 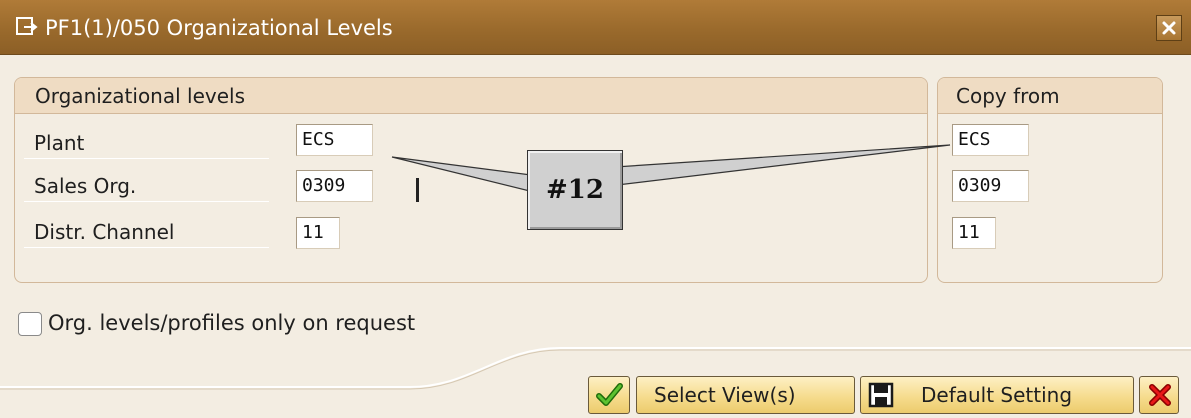 I want to click on dialog-icon, so click(x=27, y=27).